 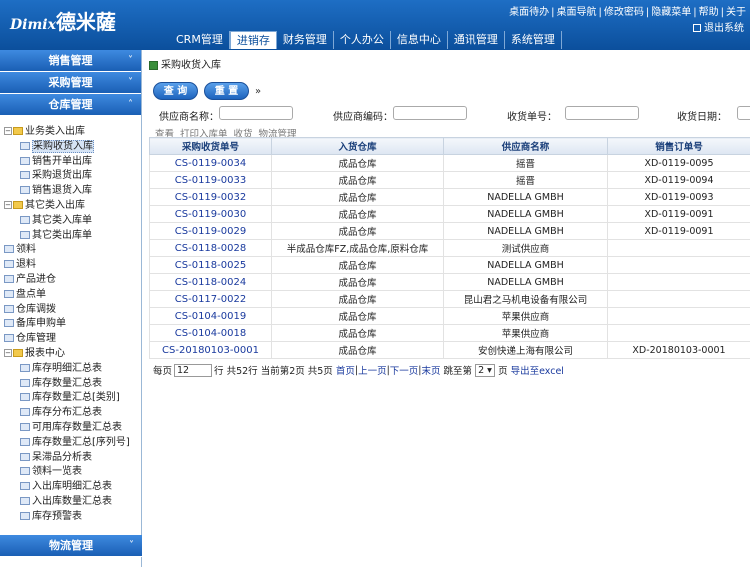 I want to click on tree-item: 其它类出库单, so click(x=72, y=236).